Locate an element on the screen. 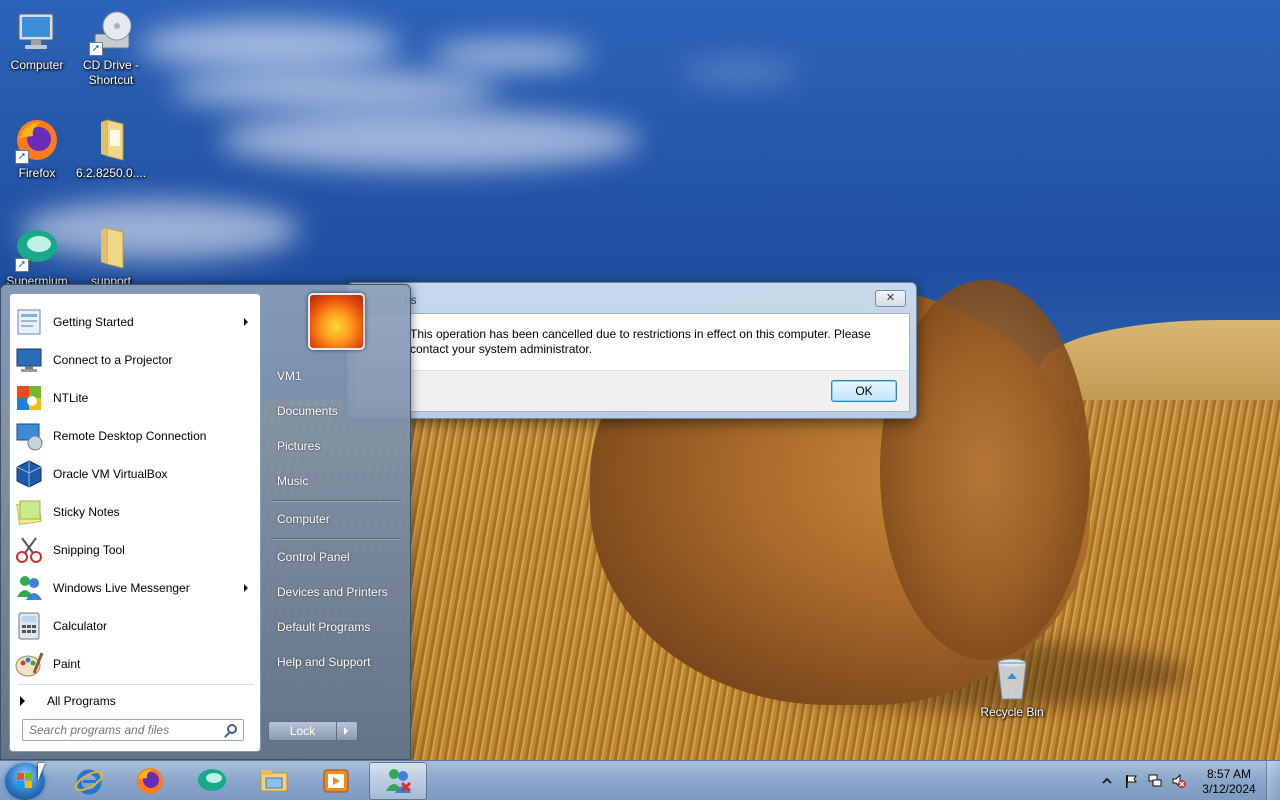  desktop-icon-computer: Computer is located at coordinates (38, 40).